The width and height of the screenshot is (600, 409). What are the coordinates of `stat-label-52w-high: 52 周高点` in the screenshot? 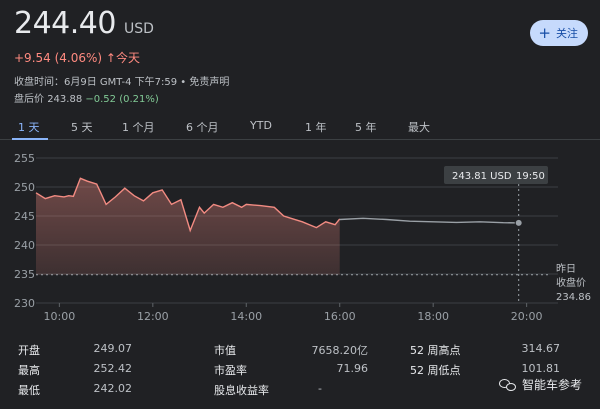 It's located at (435, 350).